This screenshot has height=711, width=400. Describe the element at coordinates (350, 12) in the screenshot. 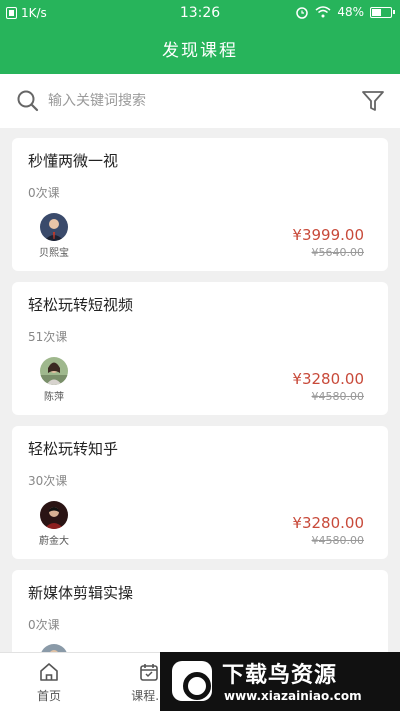

I see `battery-percent: 48%` at that location.